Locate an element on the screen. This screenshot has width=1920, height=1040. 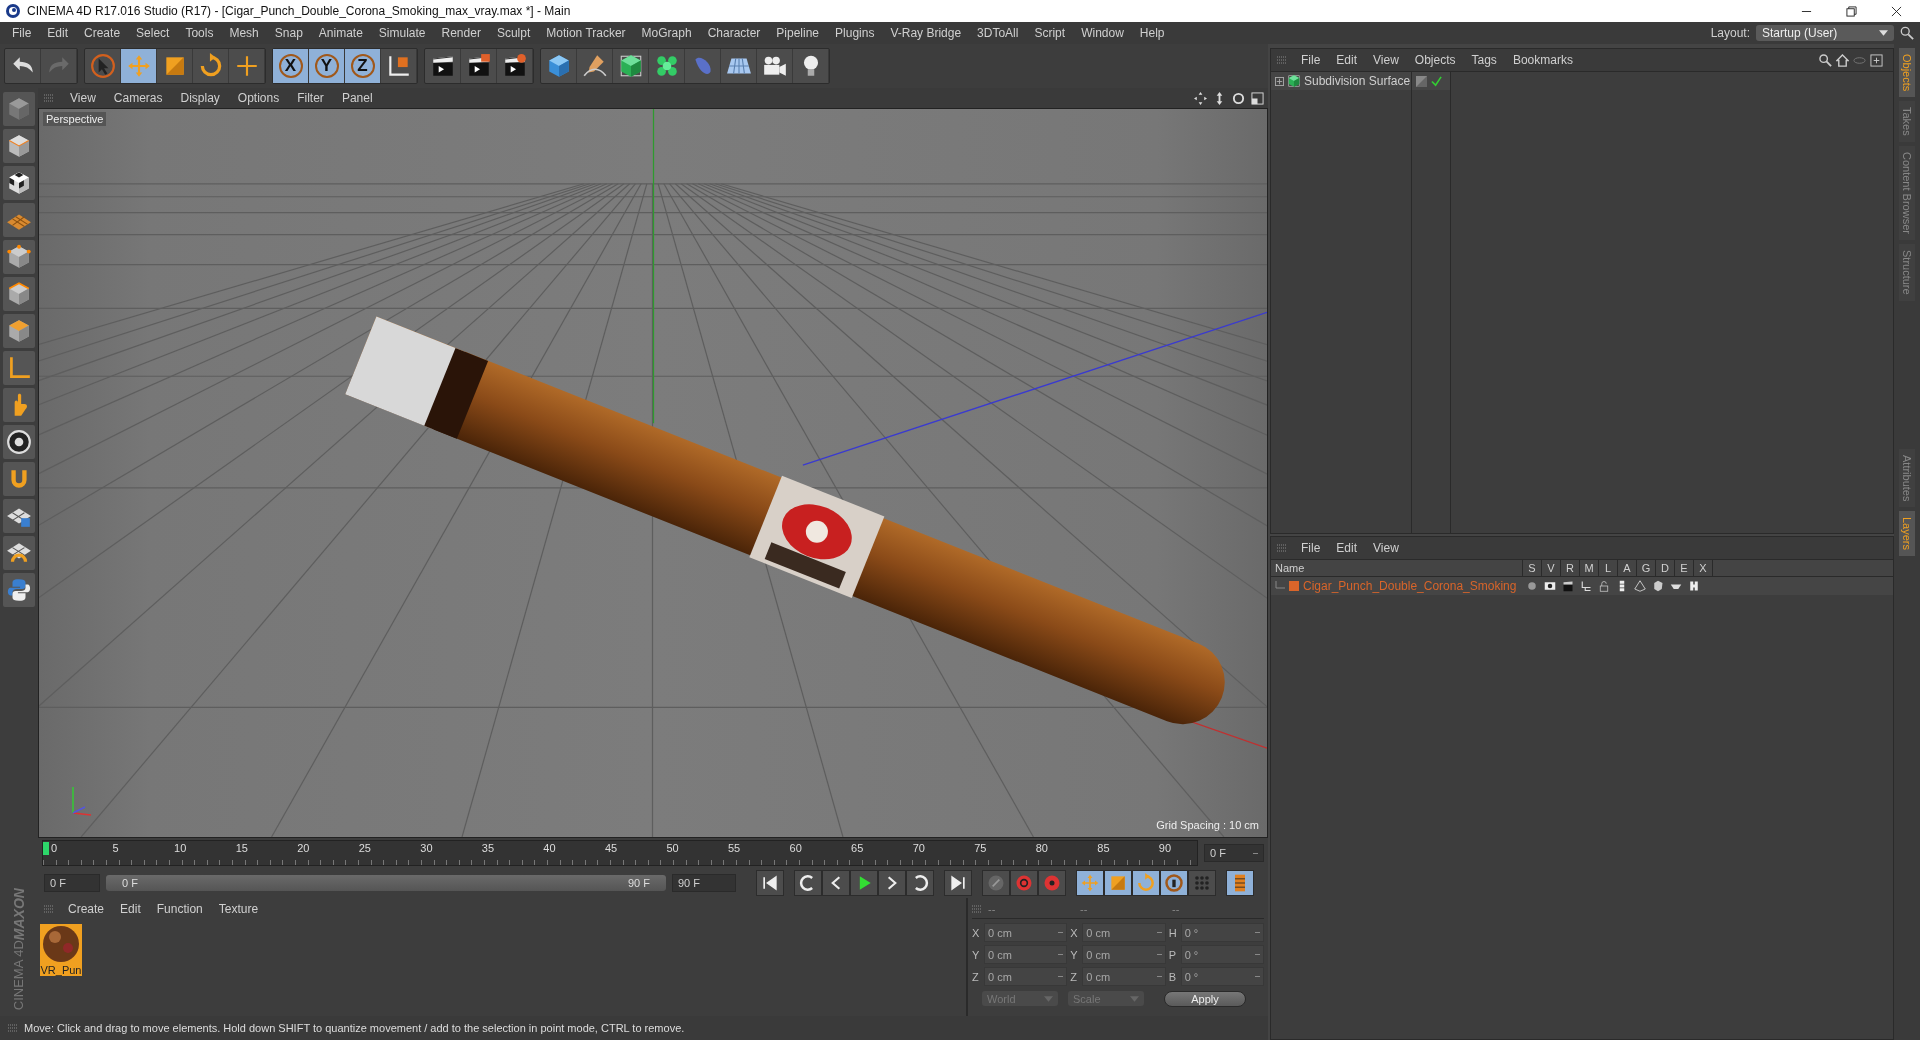
side-tab: Objects is located at coordinates (1907, 73).